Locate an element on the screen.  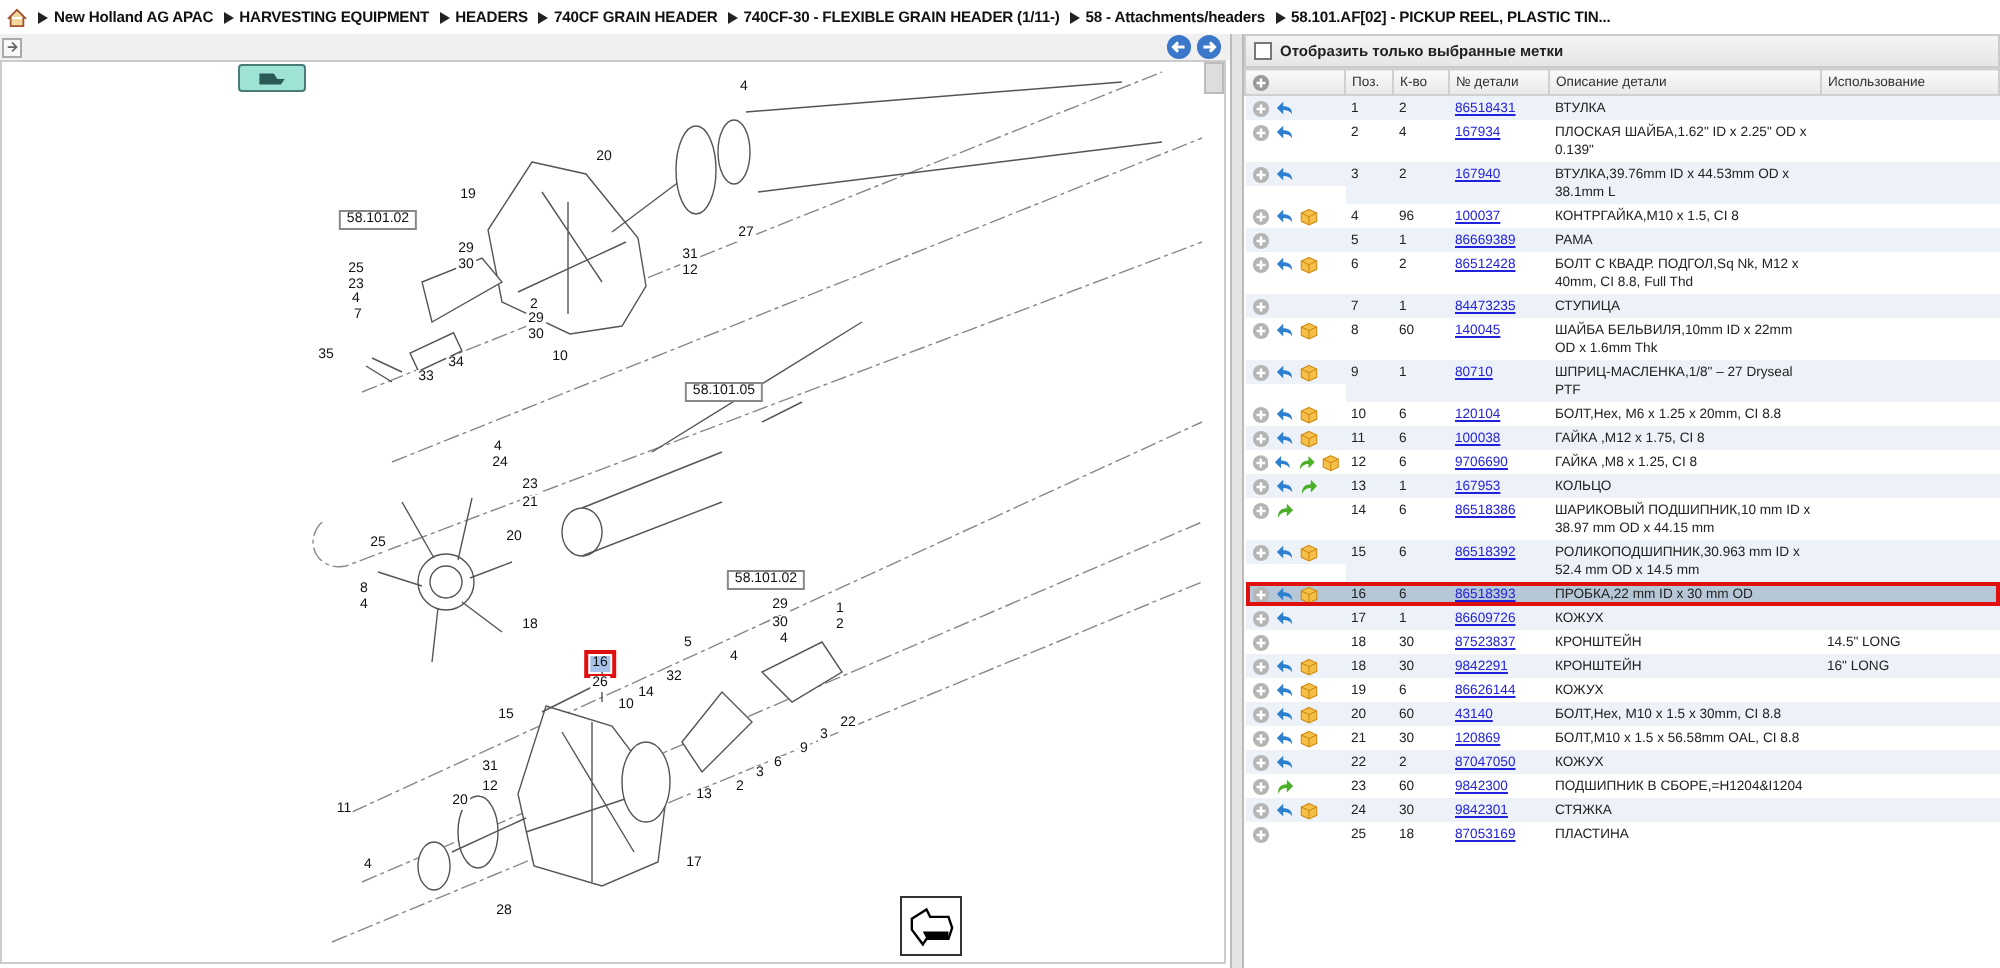
return-arrow-icon is located at coordinates (931, 926).